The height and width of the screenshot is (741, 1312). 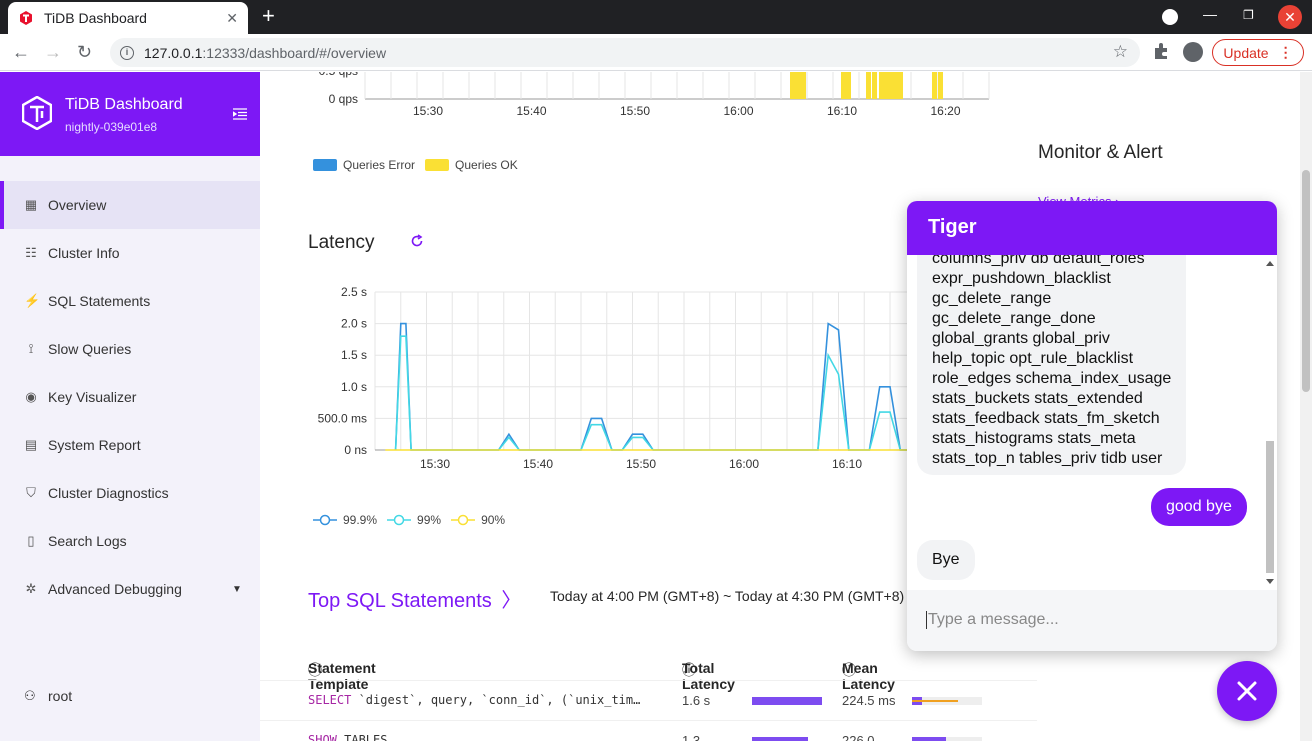 What do you see at coordinates (420, 165) in the screenshot?
I see `qps-legend: Queries Error Queries OK` at bounding box center [420, 165].